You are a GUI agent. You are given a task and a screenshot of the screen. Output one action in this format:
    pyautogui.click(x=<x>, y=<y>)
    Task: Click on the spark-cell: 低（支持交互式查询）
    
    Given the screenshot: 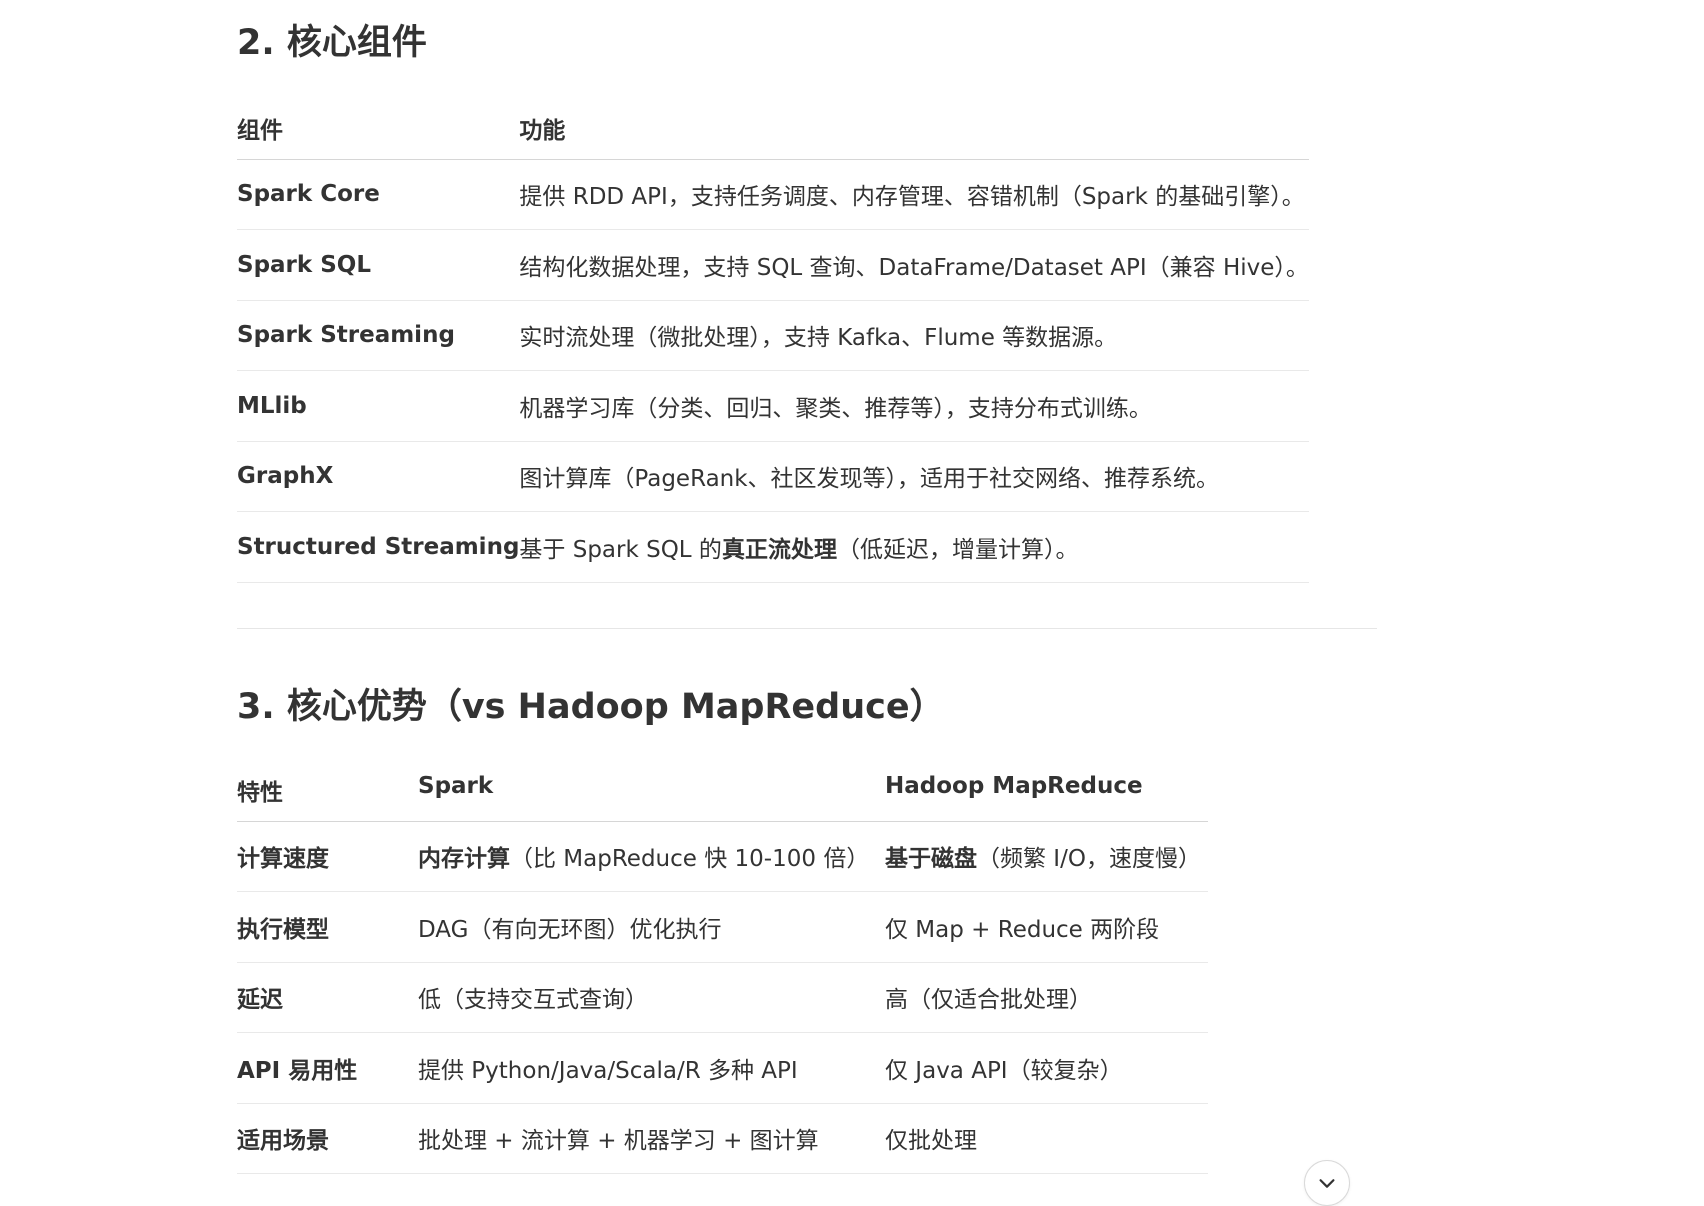 What is the action you would take?
    pyautogui.click(x=651, y=997)
    